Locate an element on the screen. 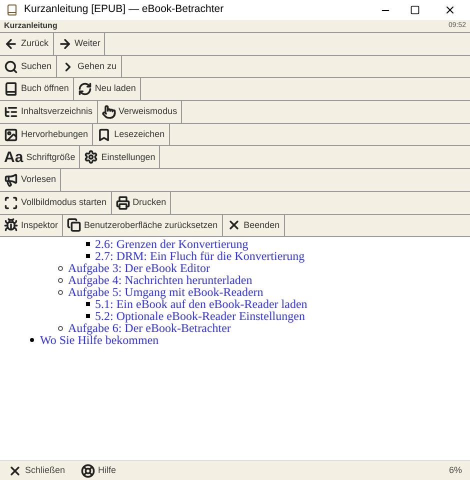 The height and width of the screenshot is (480, 470). toolbar-button: Beenden is located at coordinates (253, 225).